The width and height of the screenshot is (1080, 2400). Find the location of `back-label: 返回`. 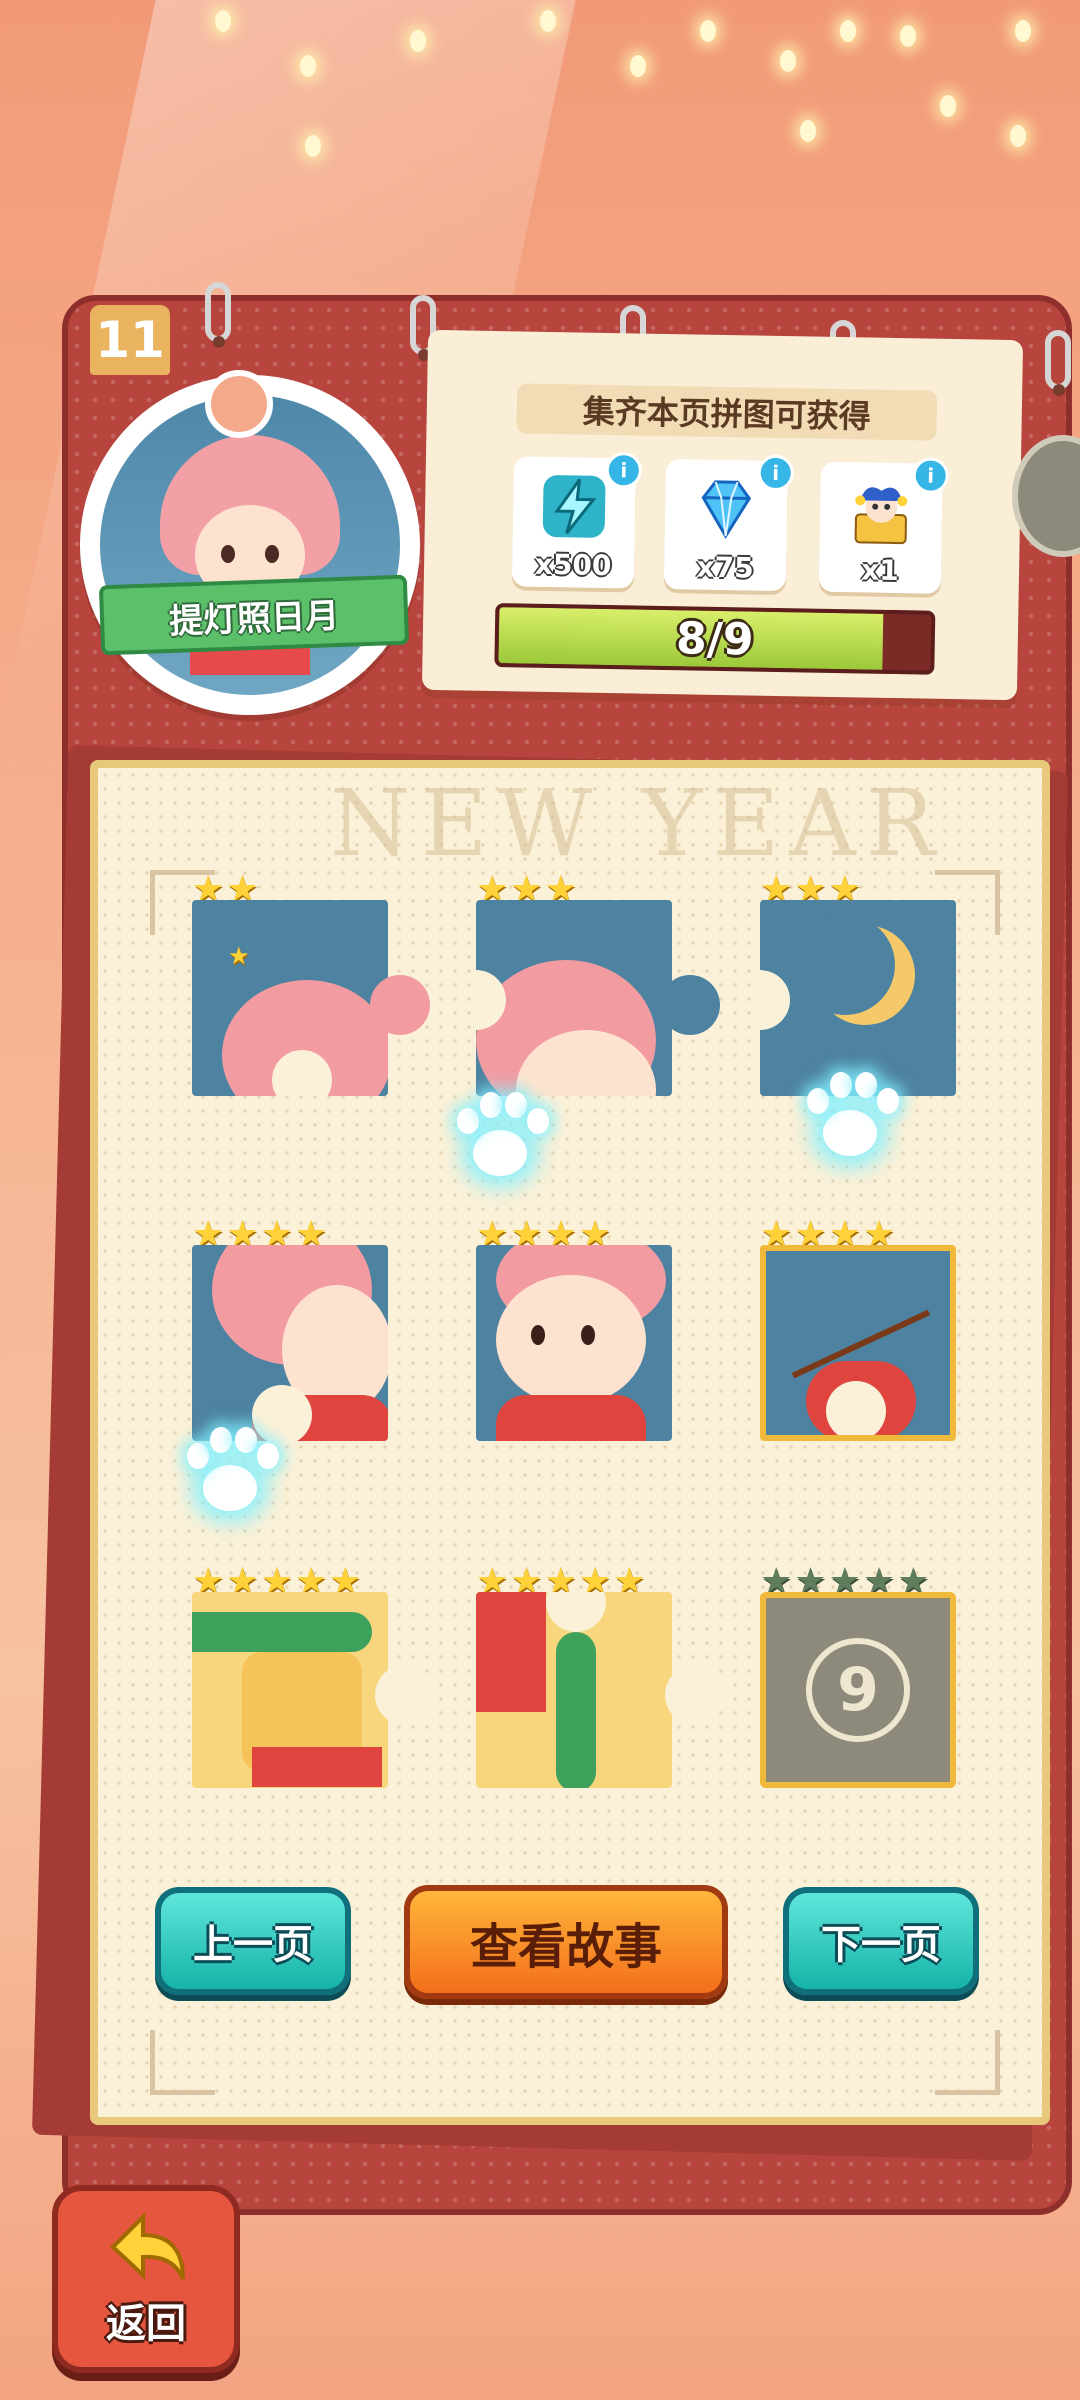

back-label: 返回 is located at coordinates (146, 2324).